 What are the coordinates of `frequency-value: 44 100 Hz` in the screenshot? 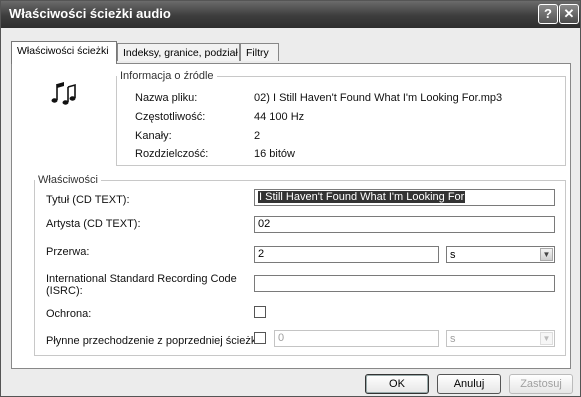 It's located at (279, 117).